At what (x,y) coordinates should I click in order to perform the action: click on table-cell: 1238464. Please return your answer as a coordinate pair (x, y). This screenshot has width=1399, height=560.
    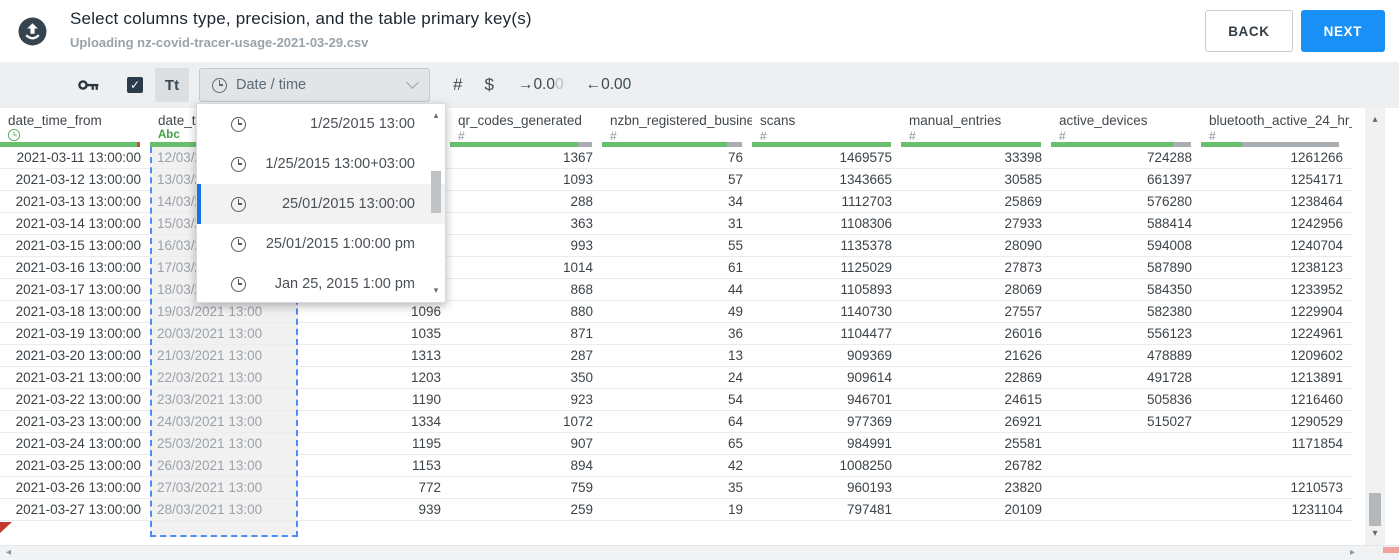
    Looking at the image, I should click on (1276, 202).